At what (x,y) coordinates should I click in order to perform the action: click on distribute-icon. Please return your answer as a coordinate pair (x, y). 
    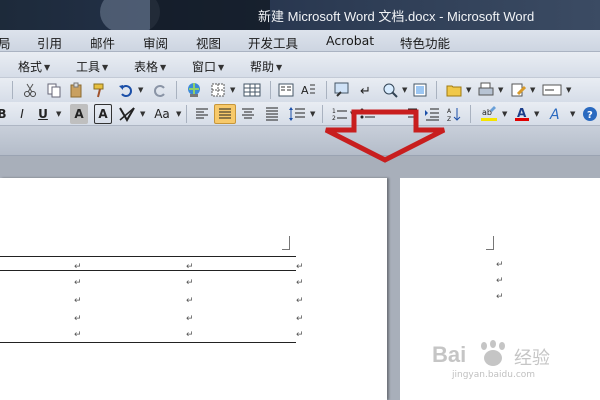
    Looking at the image, I should click on (272, 114).